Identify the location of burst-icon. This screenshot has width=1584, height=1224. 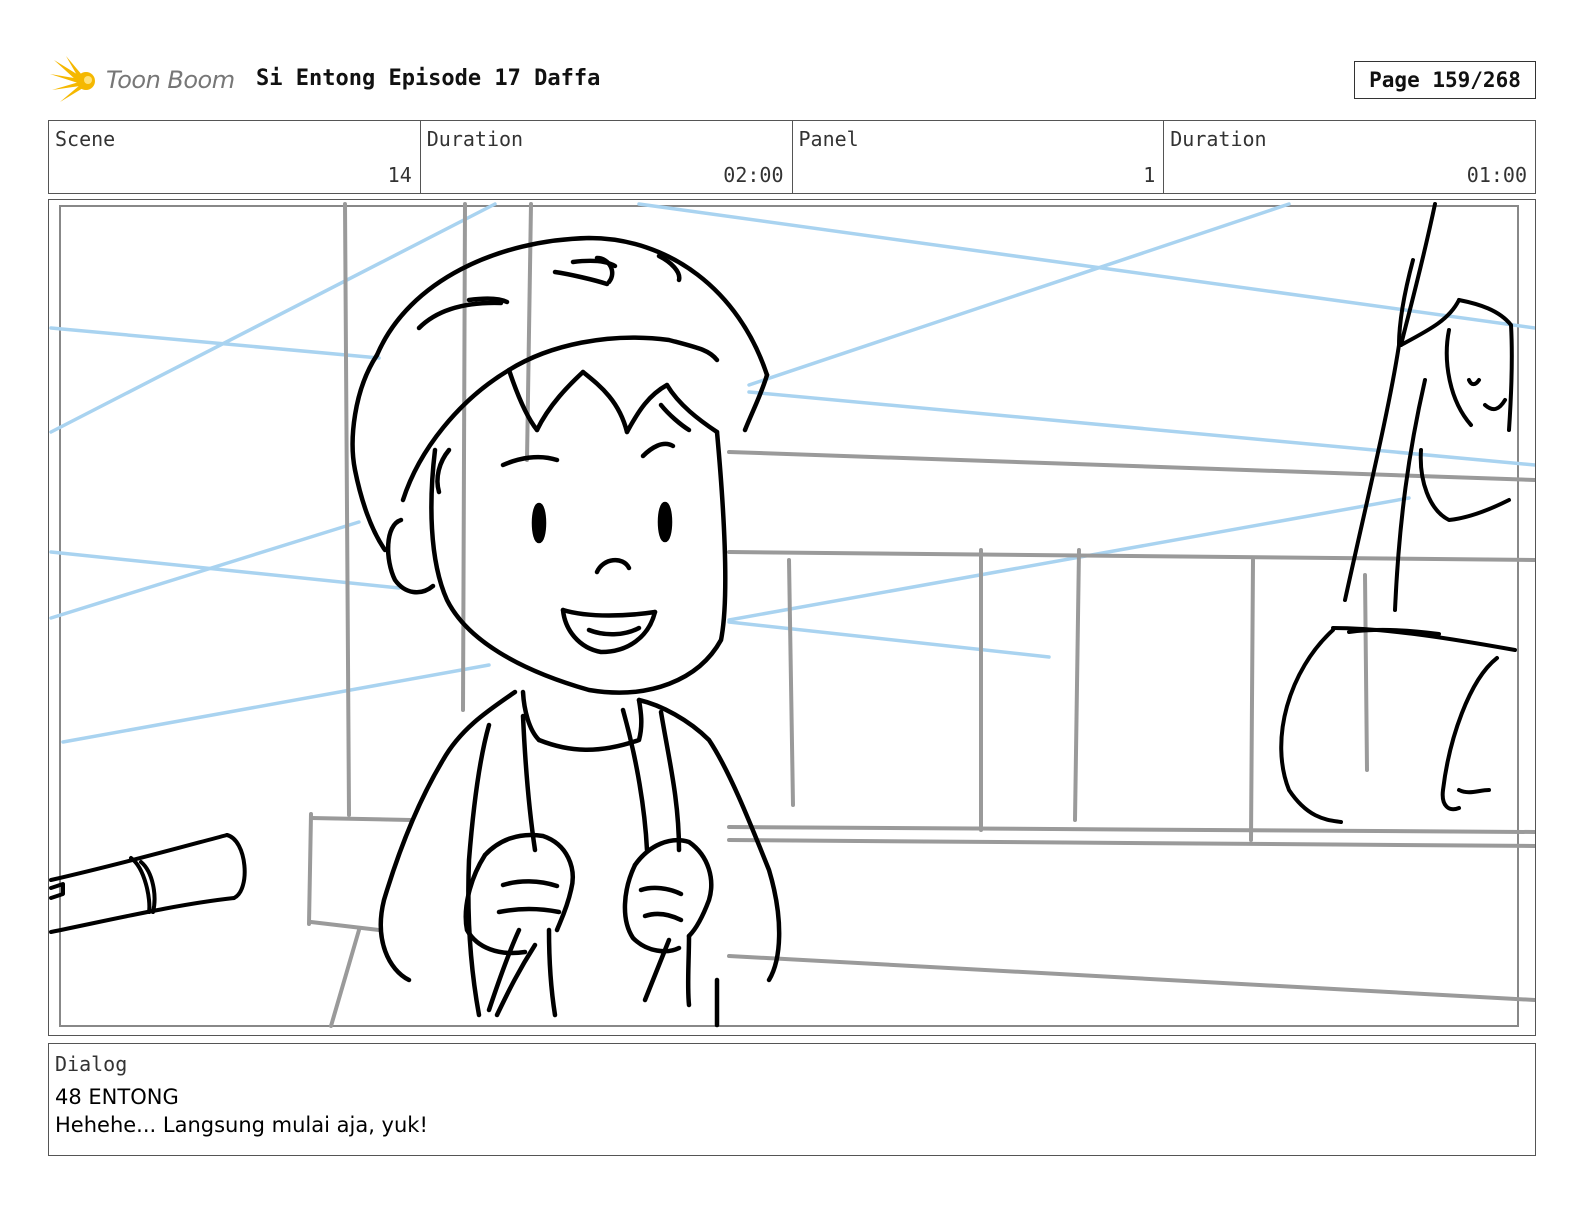
(72, 79).